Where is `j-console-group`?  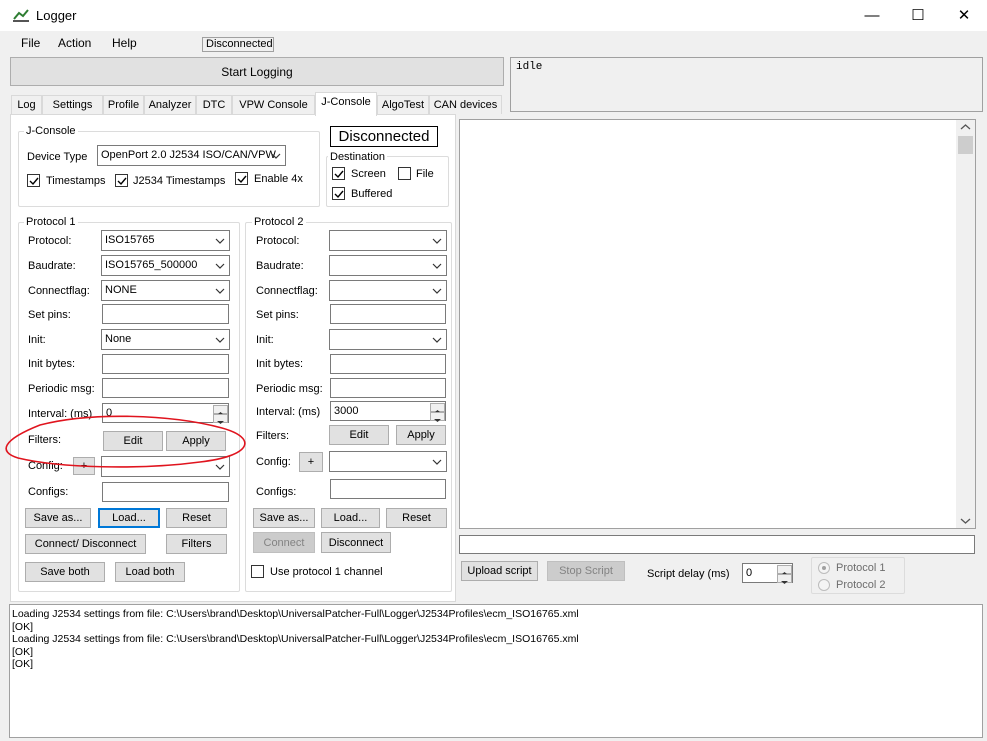 j-console-group is located at coordinates (169, 169).